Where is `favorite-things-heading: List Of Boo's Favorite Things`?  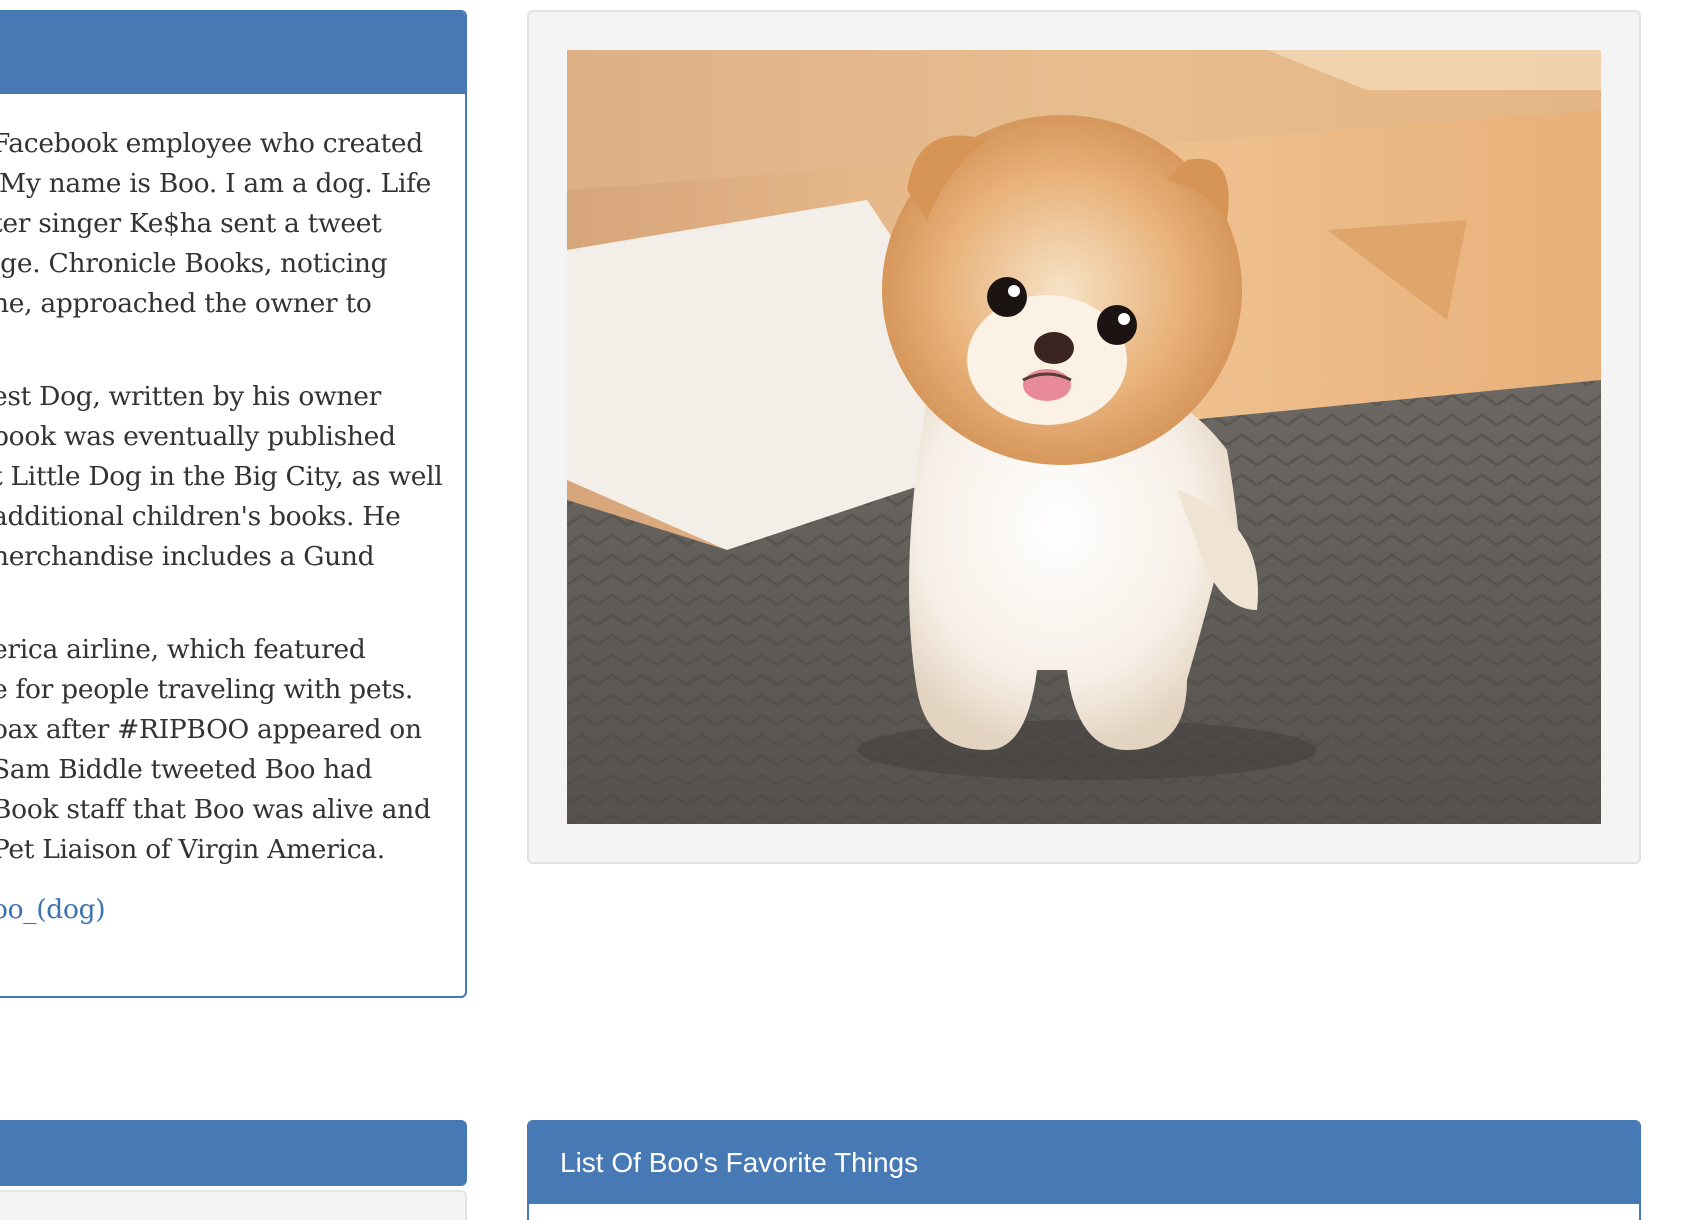
favorite-things-heading: List Of Boo's Favorite Things is located at coordinates (1084, 1163).